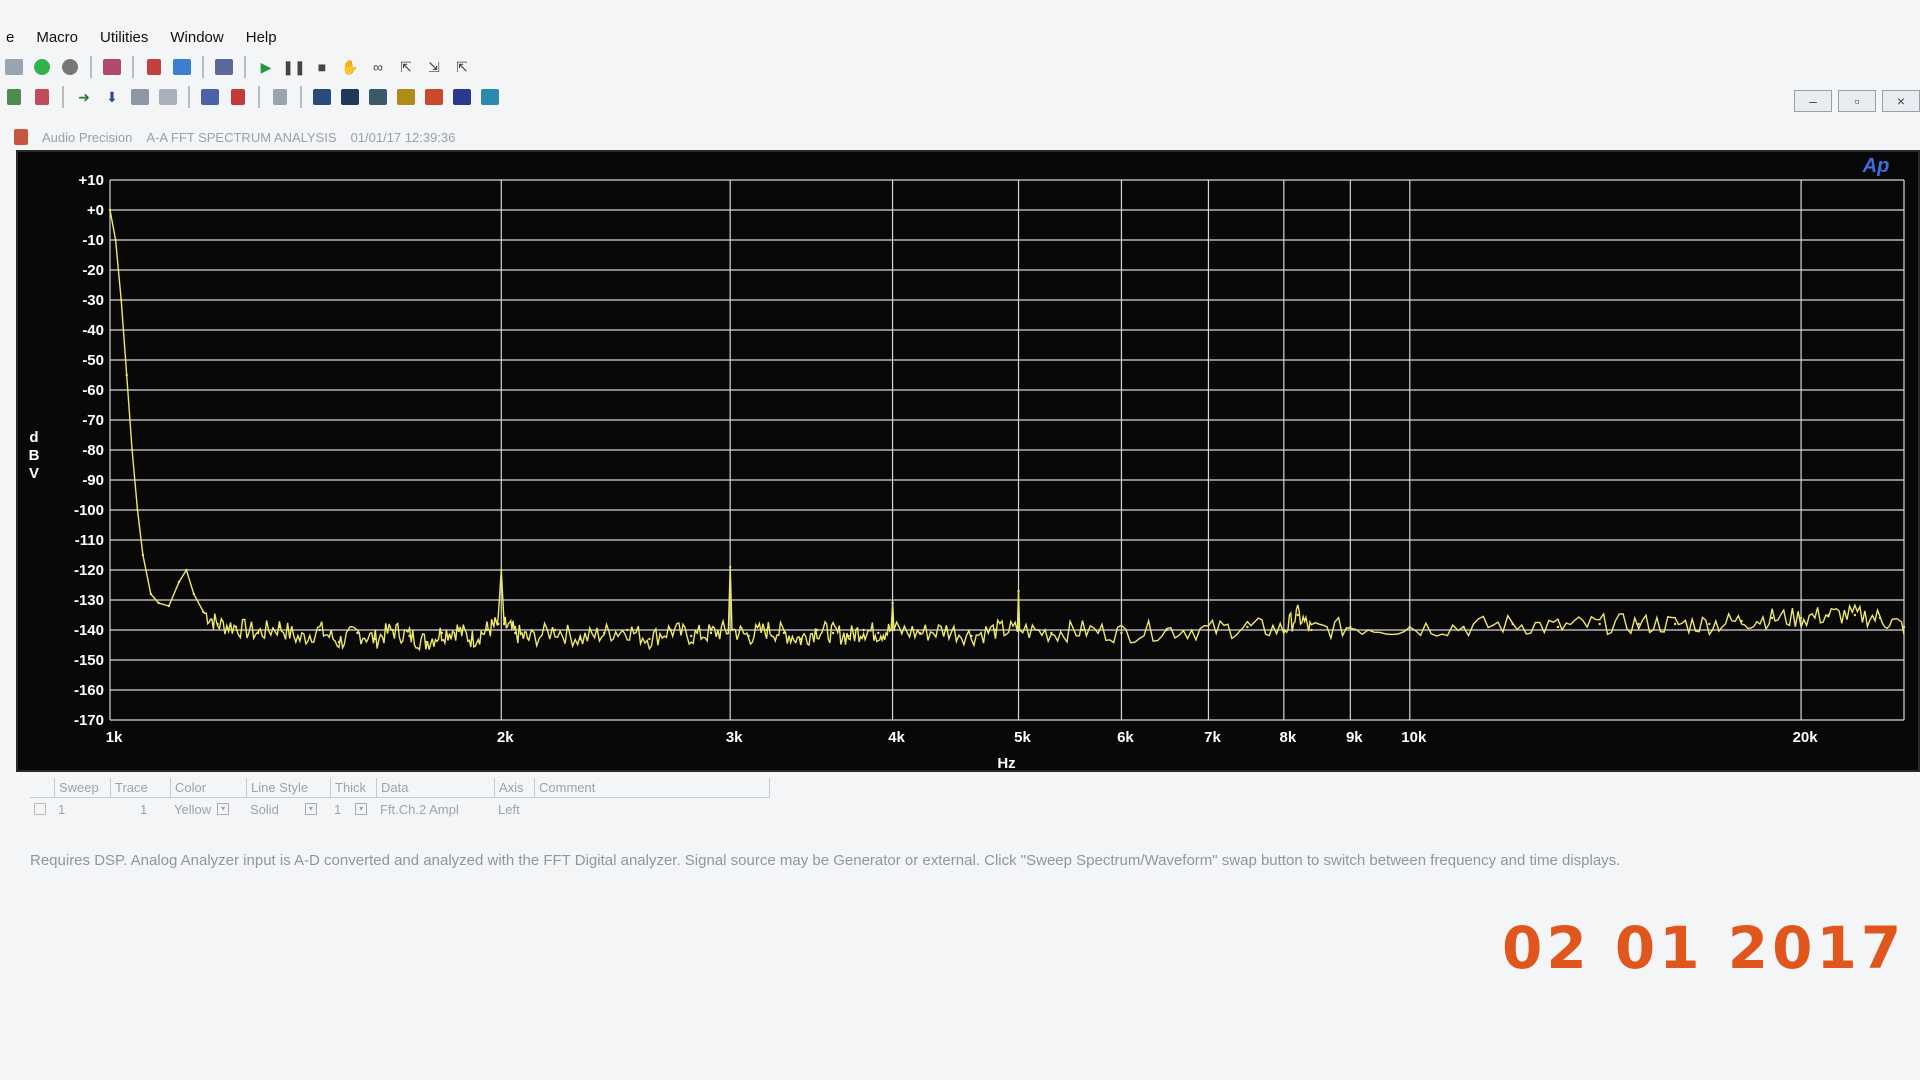 The image size is (1920, 1080). Describe the element at coordinates (322, 97) in the screenshot. I see `graph1-icon` at that location.